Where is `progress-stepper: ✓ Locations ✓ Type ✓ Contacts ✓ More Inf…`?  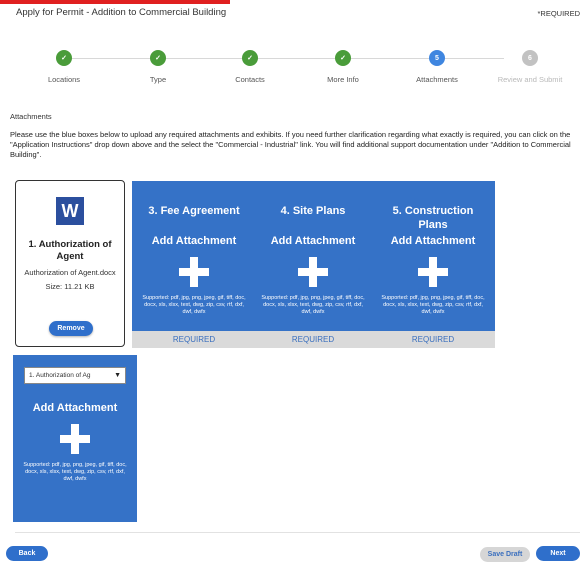
progress-stepper: ✓ Locations ✓ Type ✓ Contacts ✓ More Inf… is located at coordinates (300, 63).